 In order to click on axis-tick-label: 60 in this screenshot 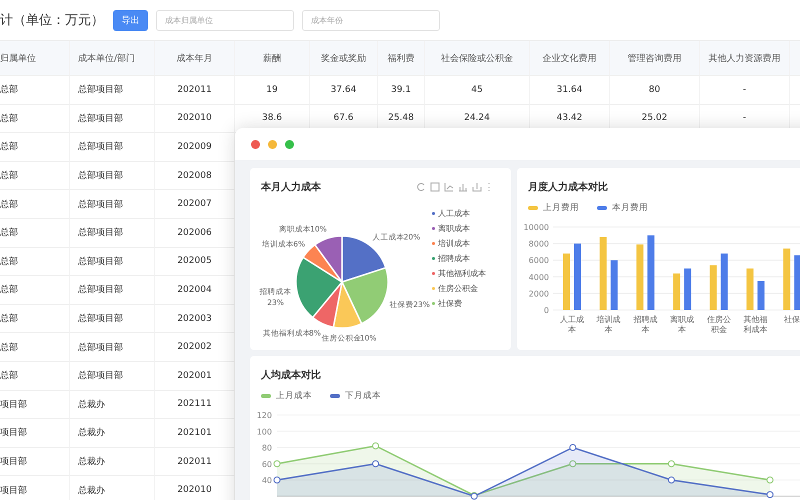, I will do `click(267, 464)`.